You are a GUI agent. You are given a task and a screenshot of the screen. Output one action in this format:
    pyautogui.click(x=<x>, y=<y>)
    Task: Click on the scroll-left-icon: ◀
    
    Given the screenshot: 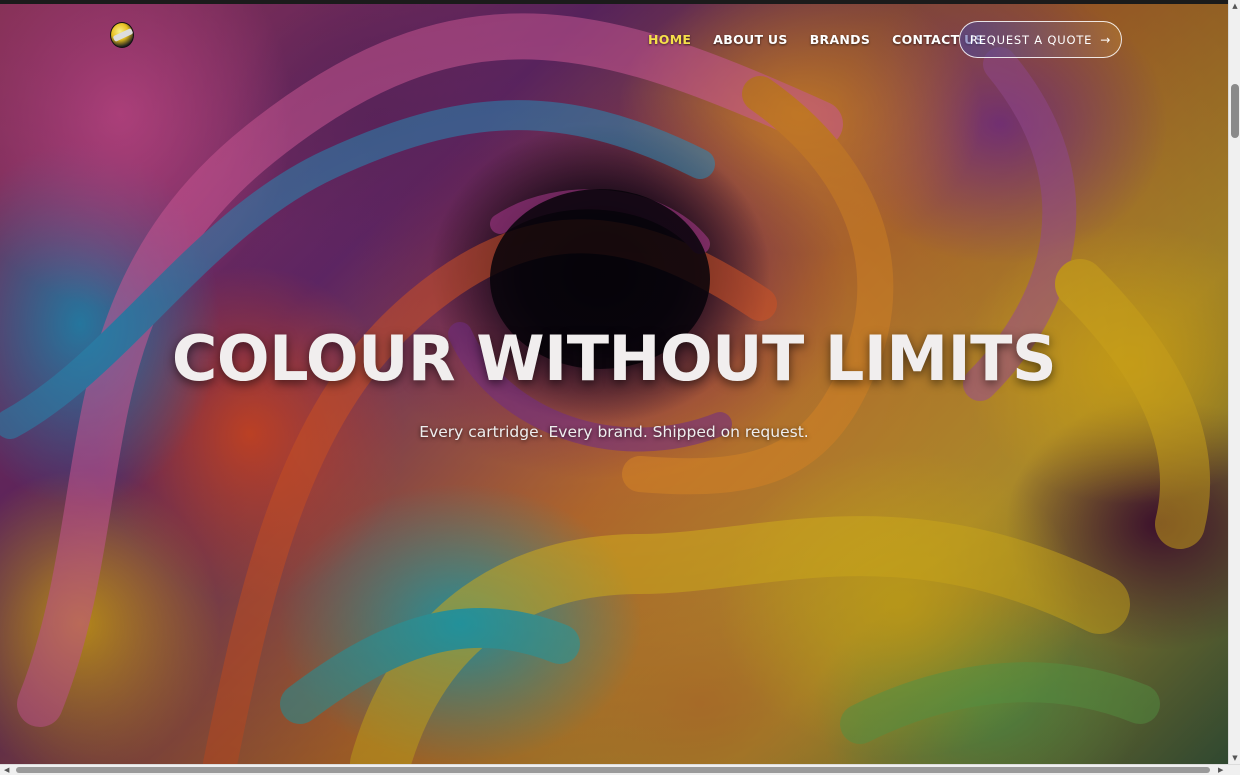 What is the action you would take?
    pyautogui.click(x=6, y=770)
    